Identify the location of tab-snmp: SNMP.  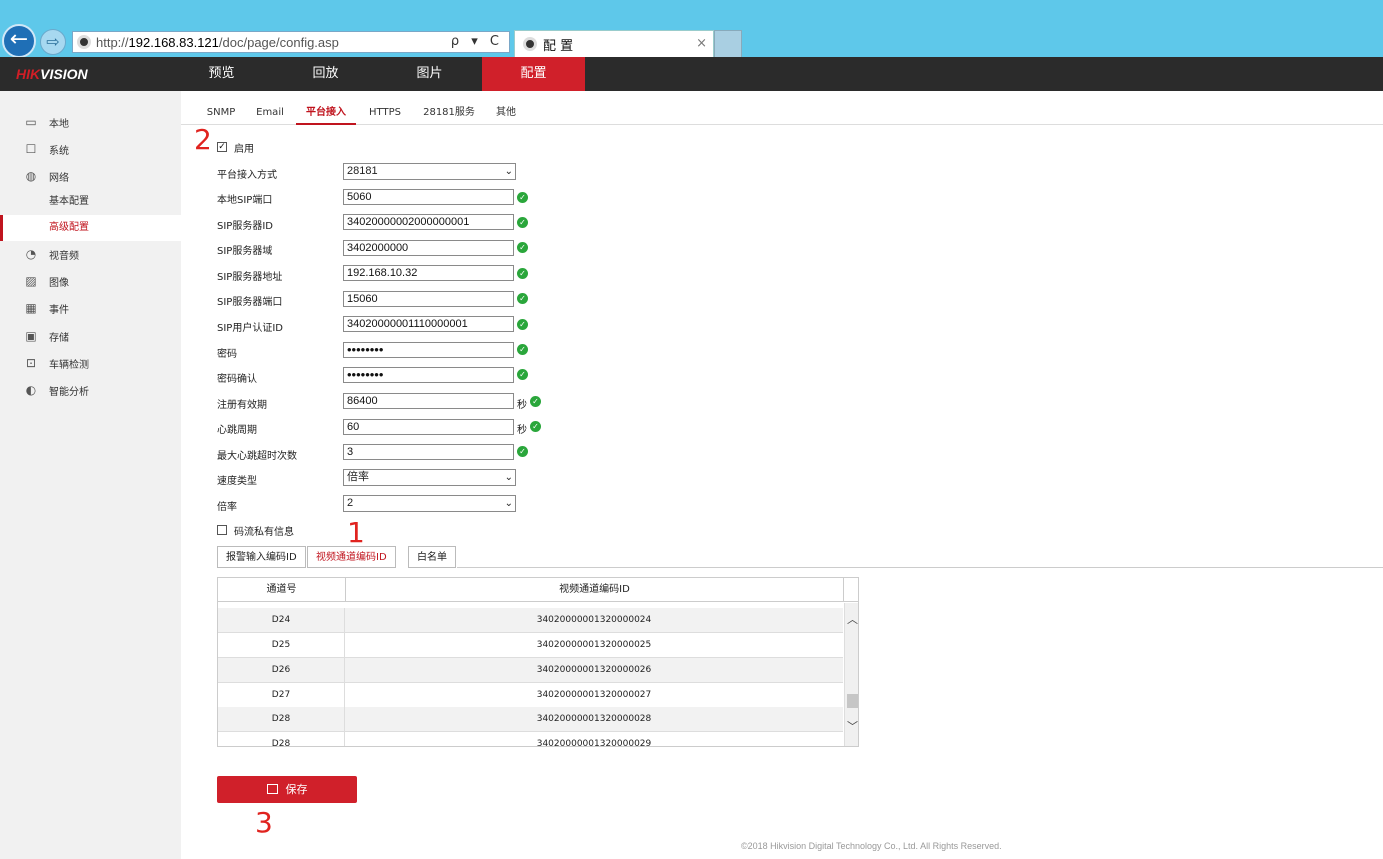
(221, 112).